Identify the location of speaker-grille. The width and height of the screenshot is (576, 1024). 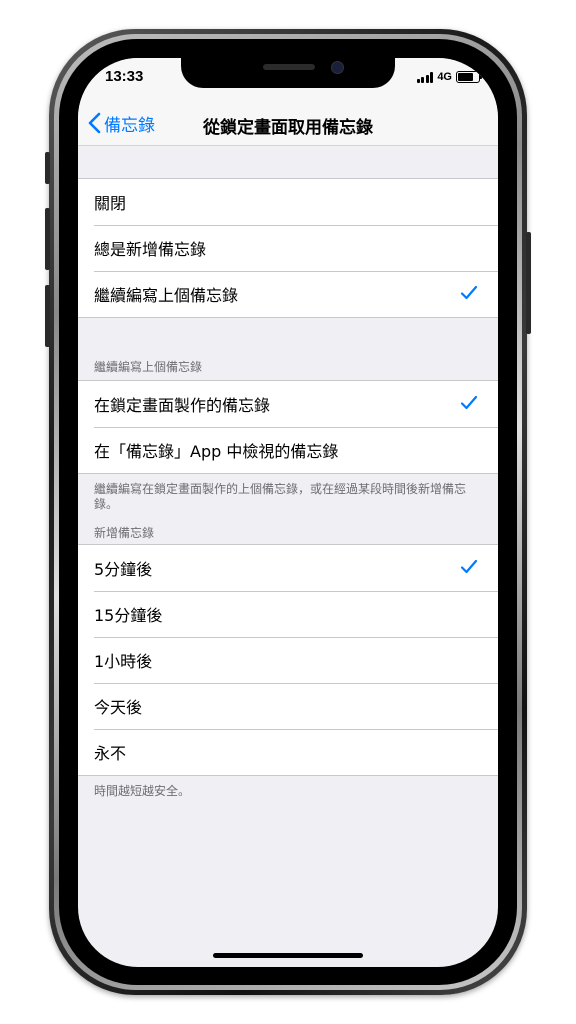
(289, 67).